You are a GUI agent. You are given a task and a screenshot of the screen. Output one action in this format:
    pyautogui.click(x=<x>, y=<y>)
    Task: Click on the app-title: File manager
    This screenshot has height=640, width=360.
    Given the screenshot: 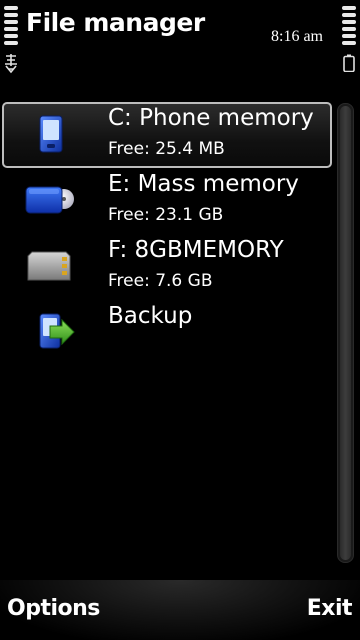 What is the action you would take?
    pyautogui.click(x=115, y=22)
    